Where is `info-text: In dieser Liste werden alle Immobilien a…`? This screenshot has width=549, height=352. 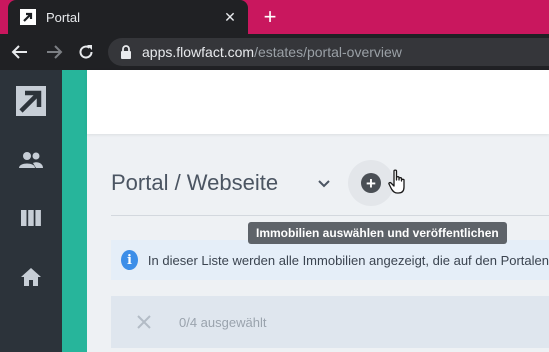
info-text: In dieser Liste werden alle Immobilien a… is located at coordinates (348, 260).